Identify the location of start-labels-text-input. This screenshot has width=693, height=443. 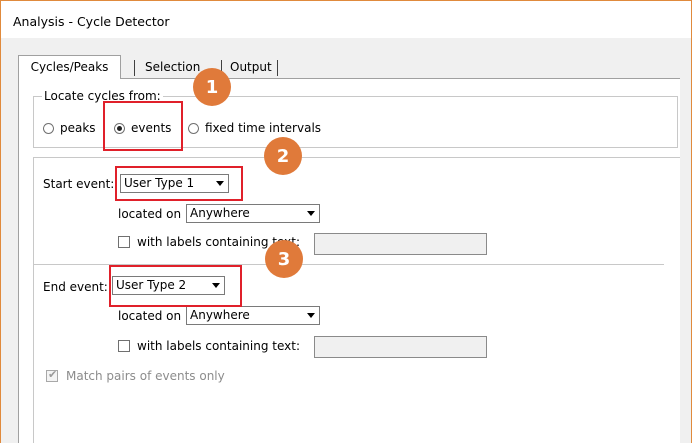
(400, 244).